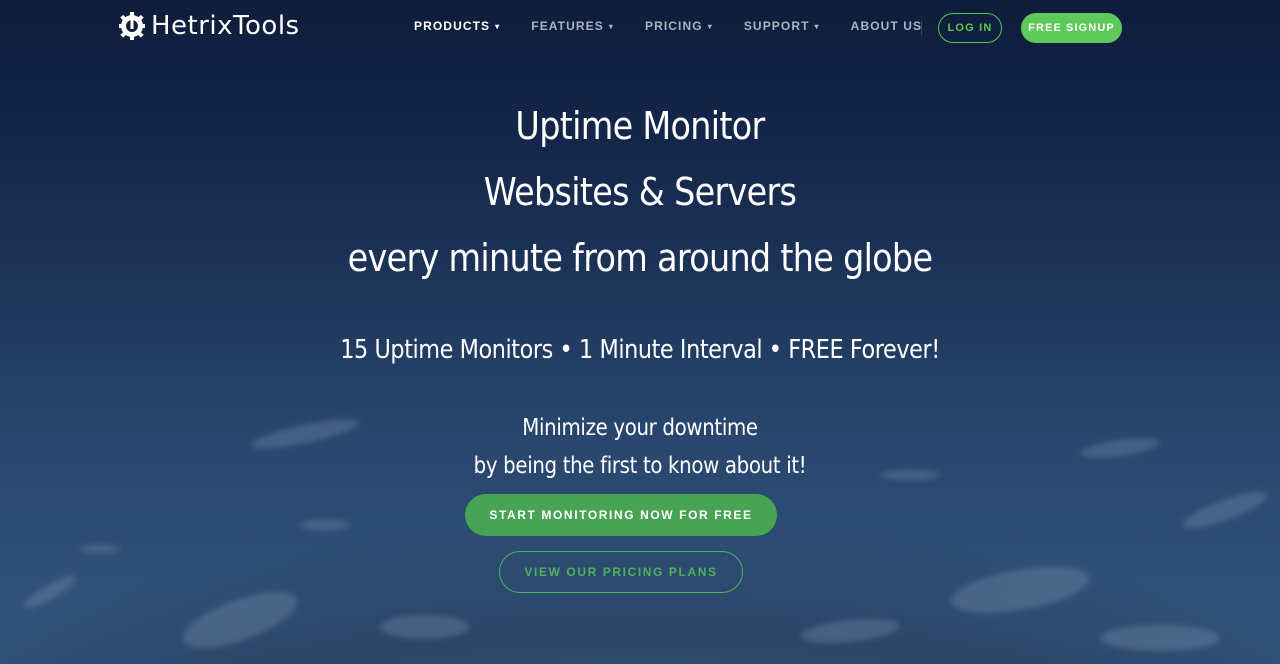 Image resolution: width=1280 pixels, height=664 pixels. I want to click on nav-pricing: PRICING ▾, so click(679, 26).